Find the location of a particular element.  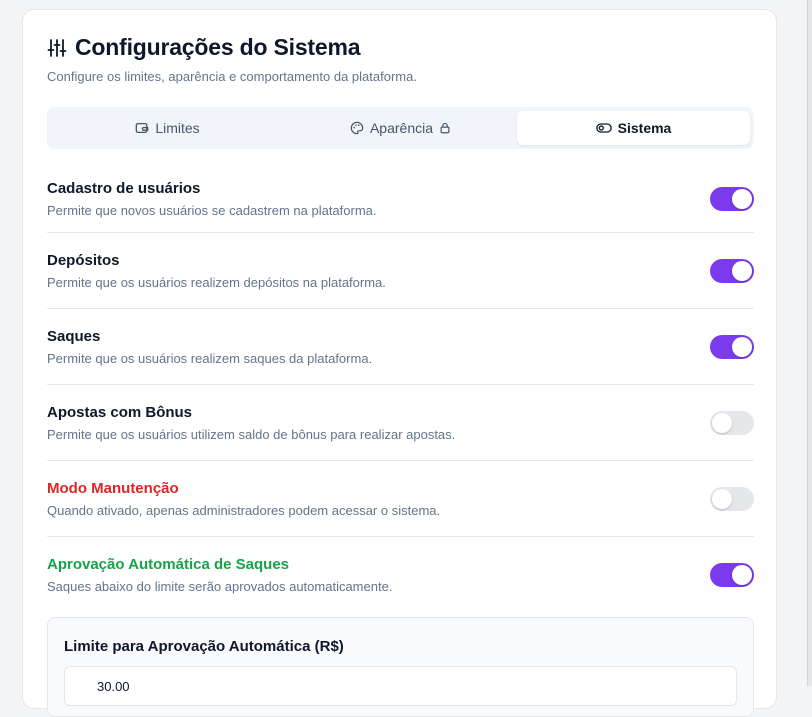

setting-title: Aprovação Automática de Saques is located at coordinates (168, 564).